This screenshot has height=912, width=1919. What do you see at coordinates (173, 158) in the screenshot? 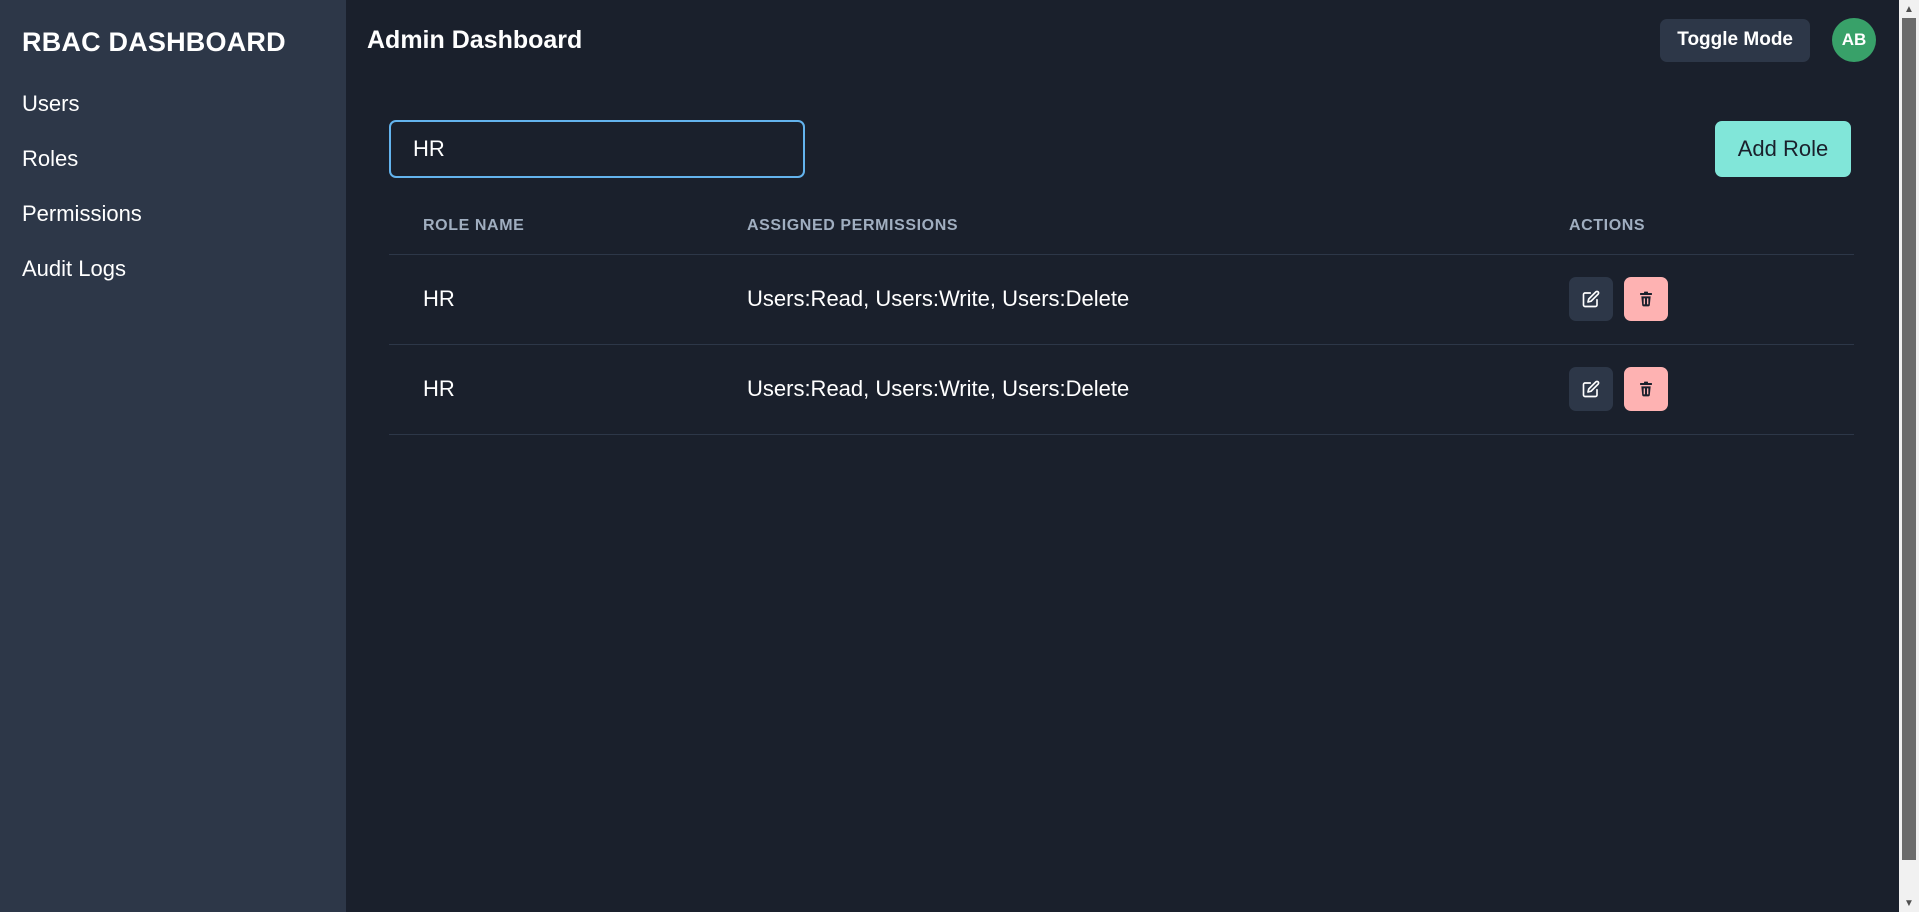
I see `sidebar-item-roles: Roles` at bounding box center [173, 158].